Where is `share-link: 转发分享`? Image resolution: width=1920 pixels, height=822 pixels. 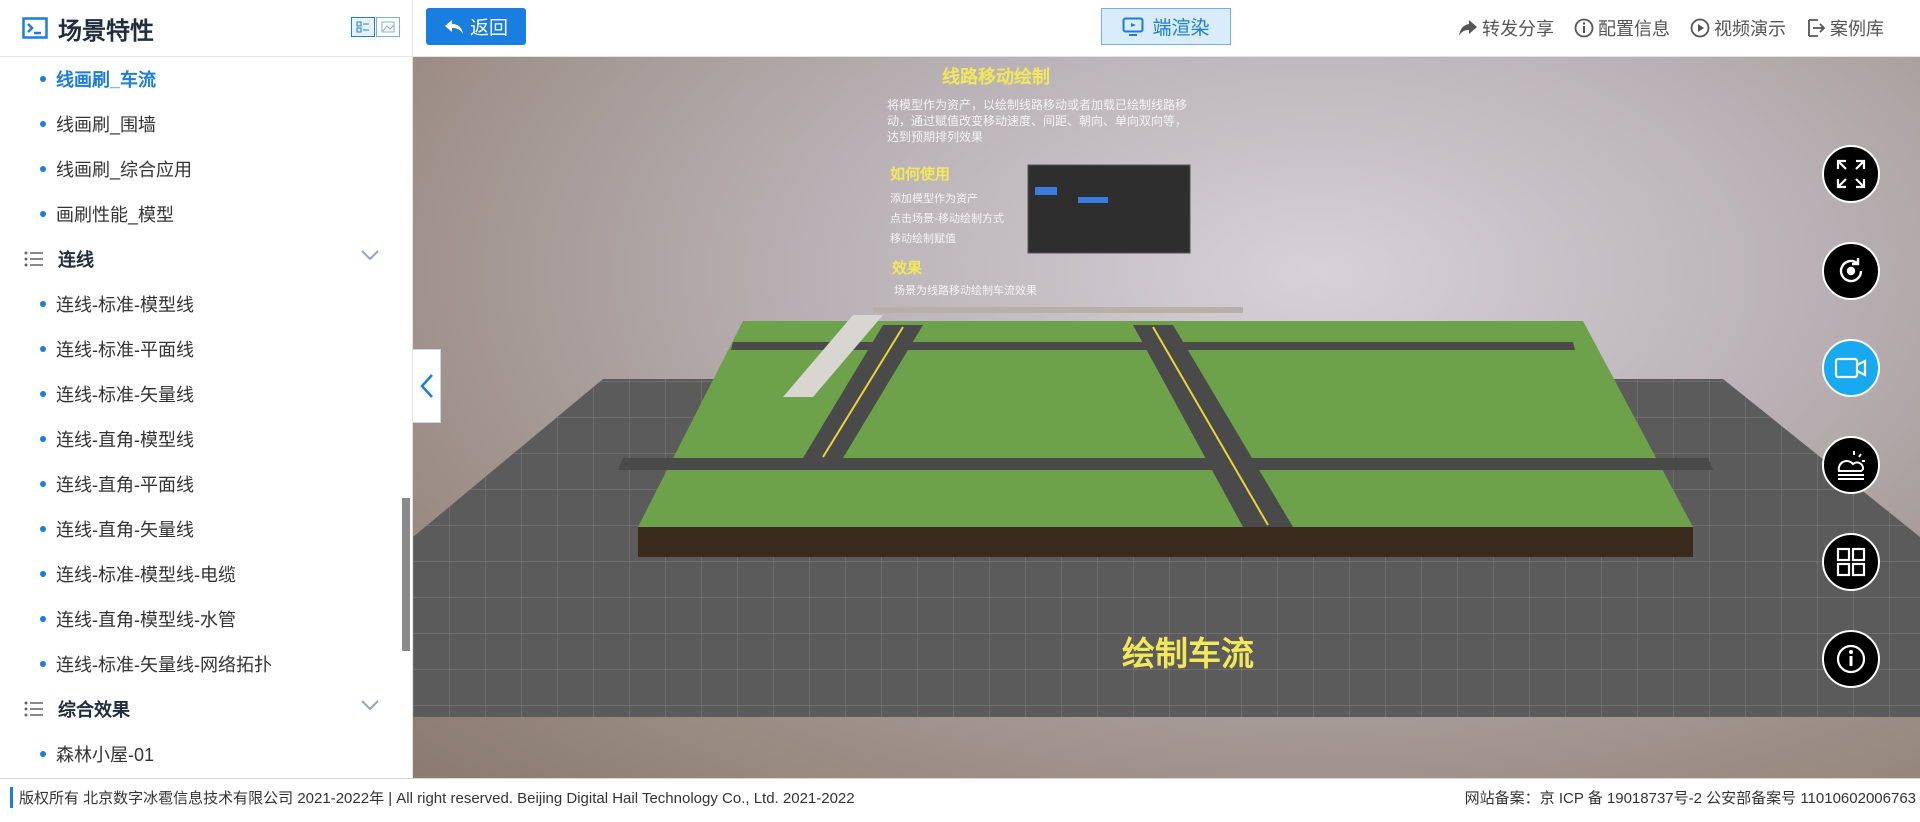 share-link: 转发分享 is located at coordinates (1506, 28).